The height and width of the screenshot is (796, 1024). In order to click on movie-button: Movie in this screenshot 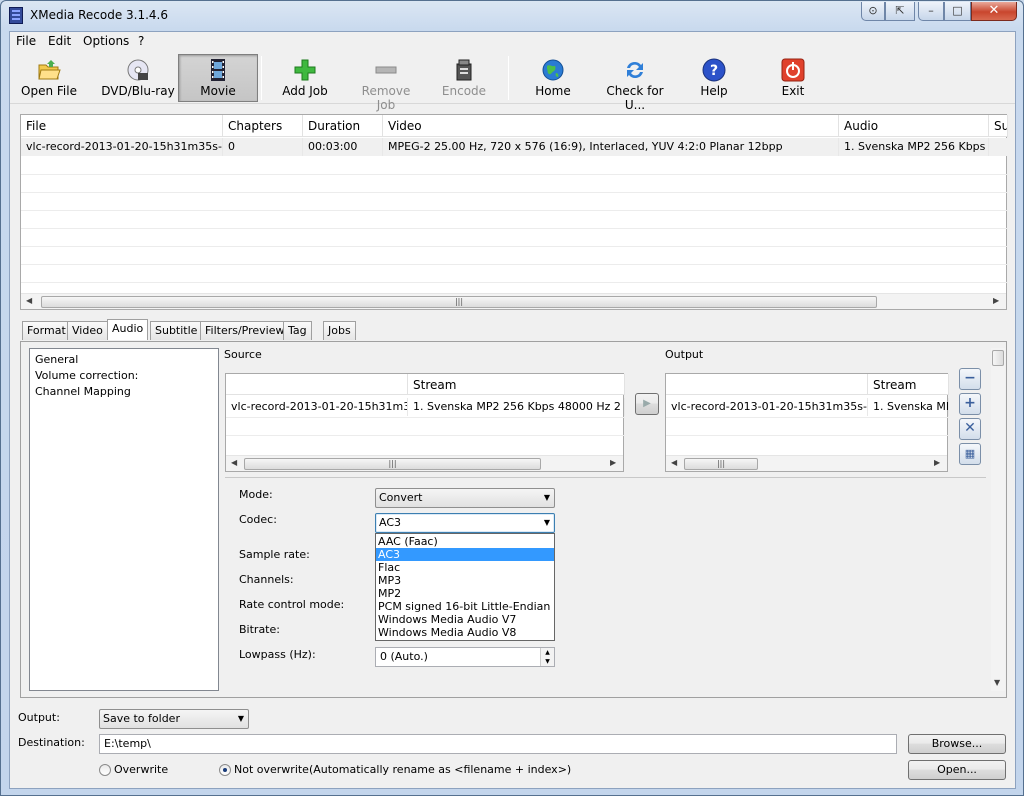, I will do `click(218, 78)`.